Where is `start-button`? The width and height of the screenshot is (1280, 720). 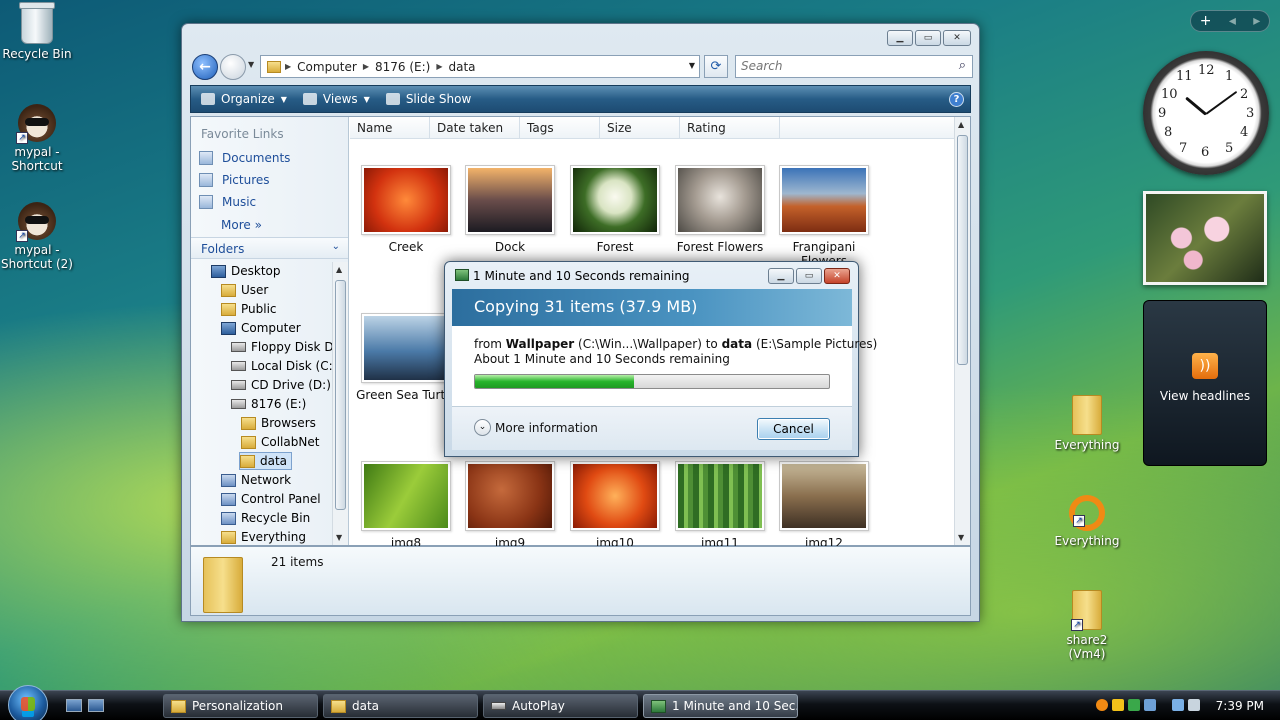
start-button is located at coordinates (28, 702).